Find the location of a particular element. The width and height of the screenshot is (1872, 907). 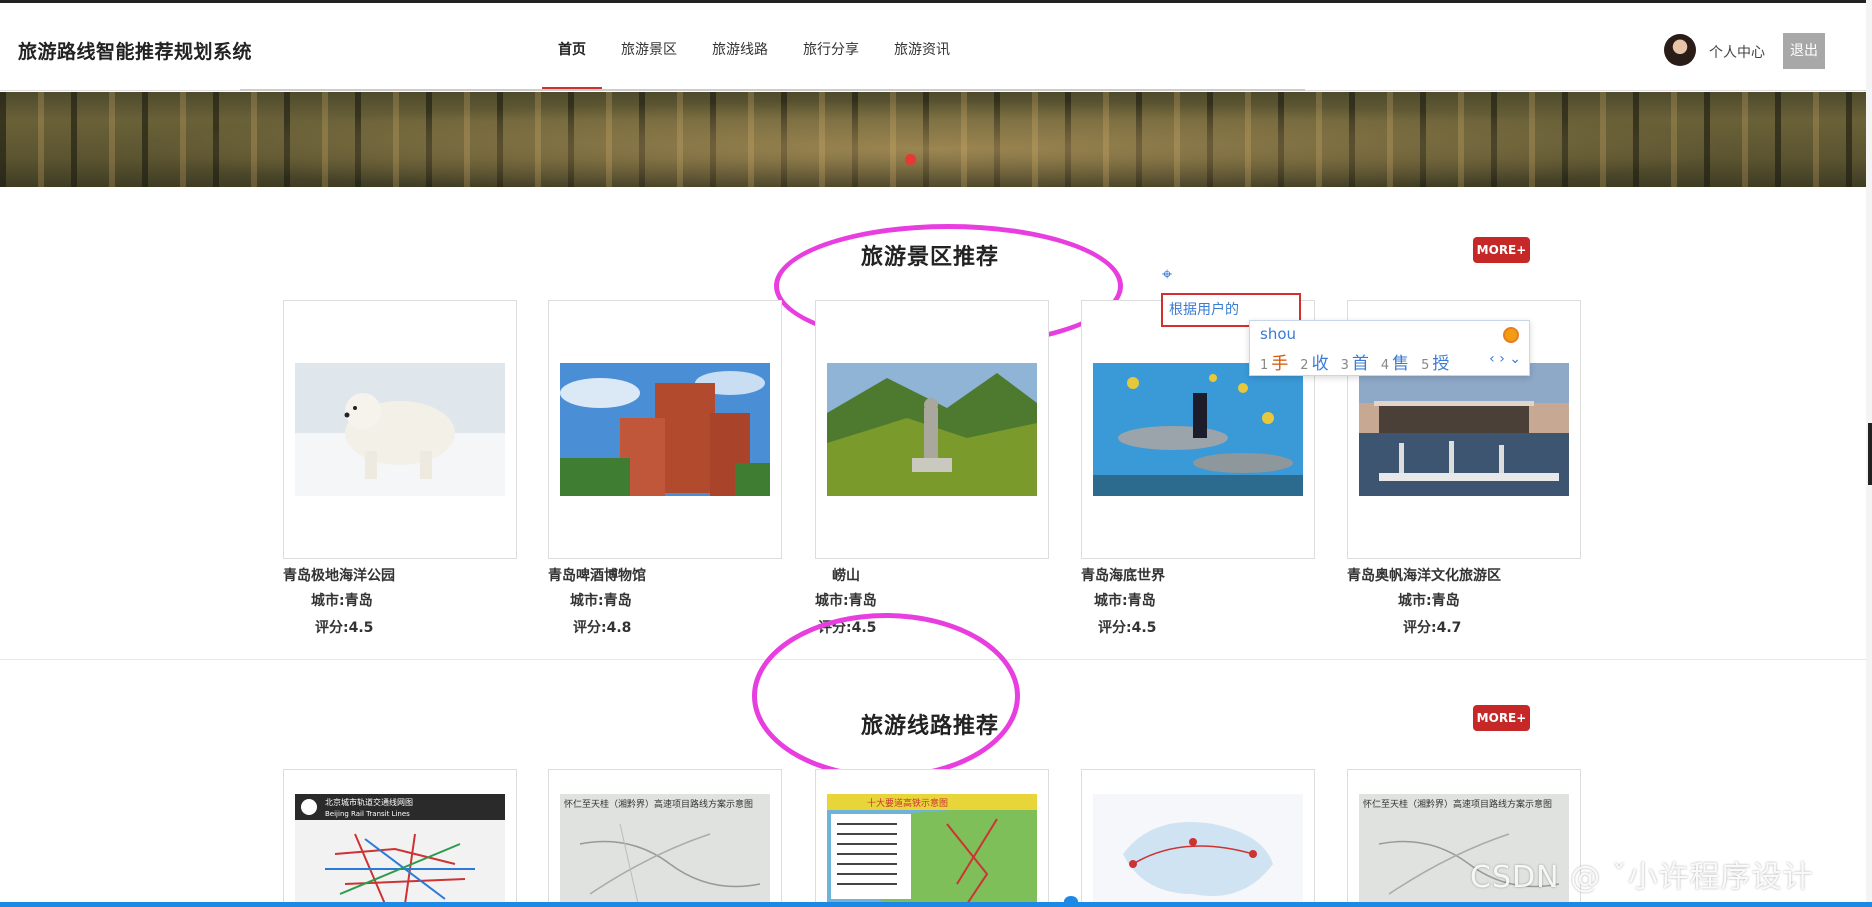

beer-museum-image is located at coordinates (665, 429).